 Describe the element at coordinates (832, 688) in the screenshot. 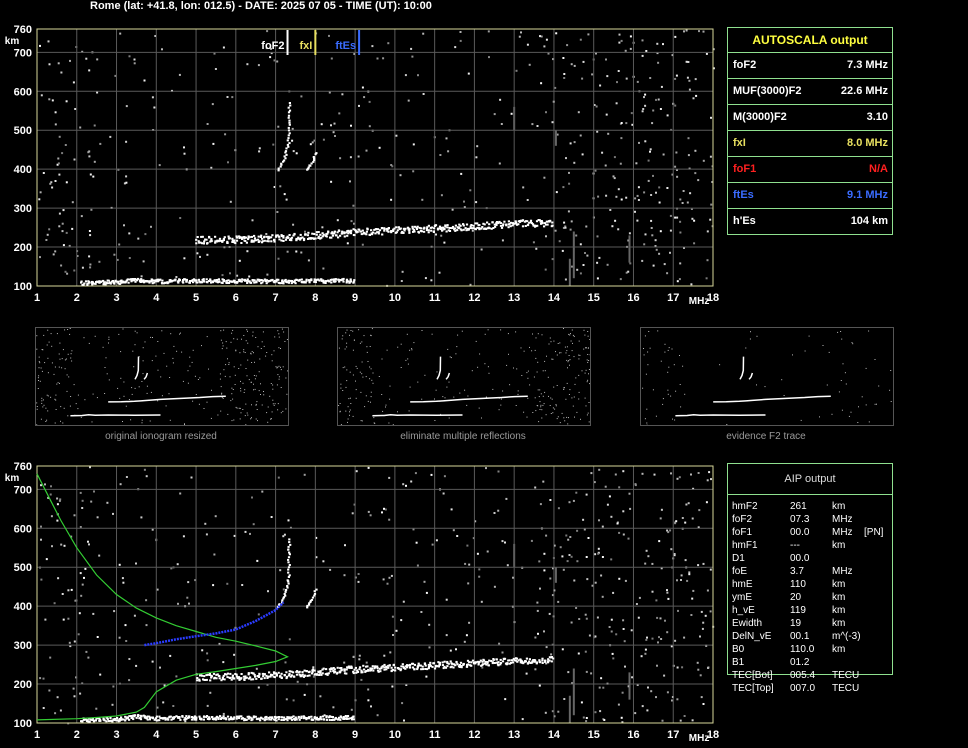

I see `aip-row: TEC[Top] 007.0 TECU` at that location.